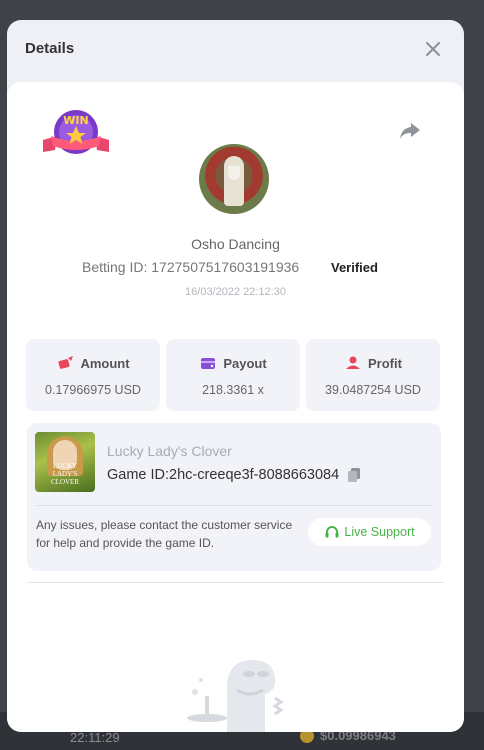 The height and width of the screenshot is (750, 484). I want to click on win-badge-icon: WIN, so click(76, 132).